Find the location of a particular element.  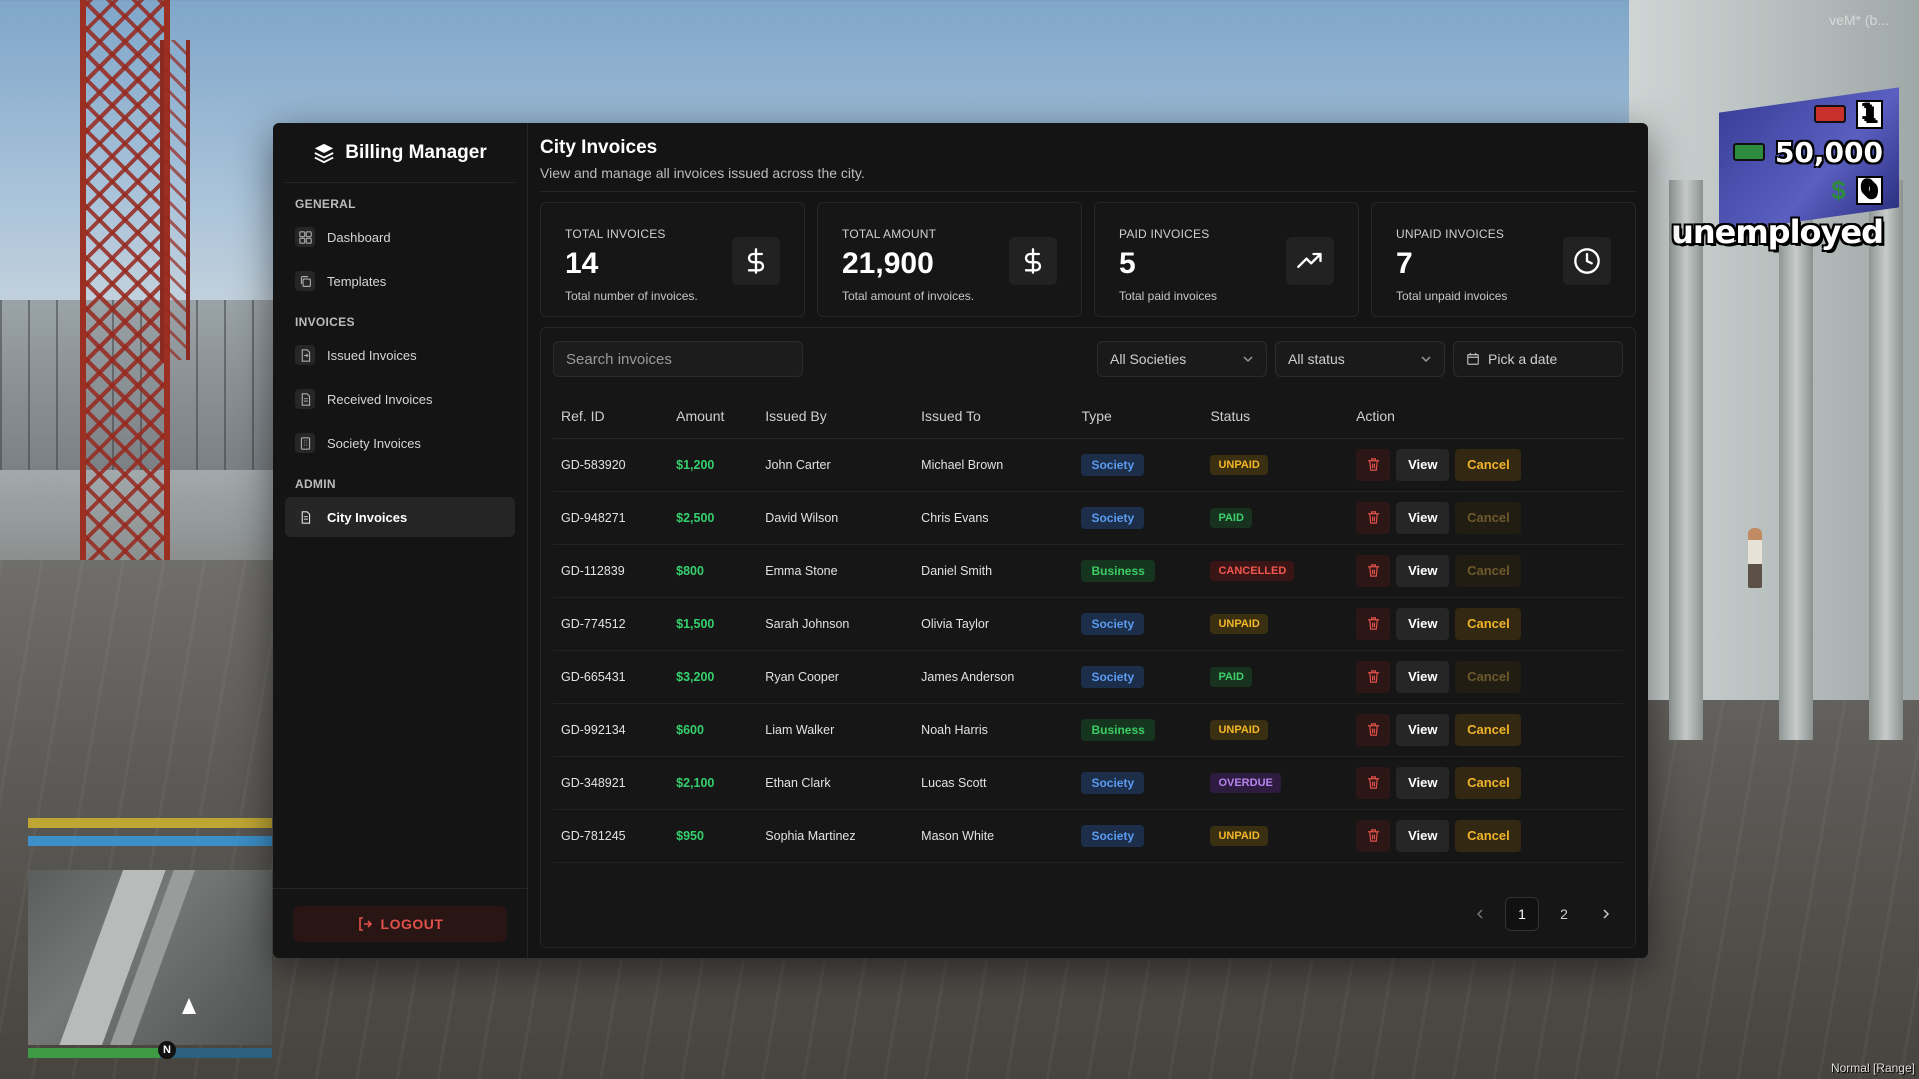

ref-id-cell: GD-948271 is located at coordinates (611, 518).